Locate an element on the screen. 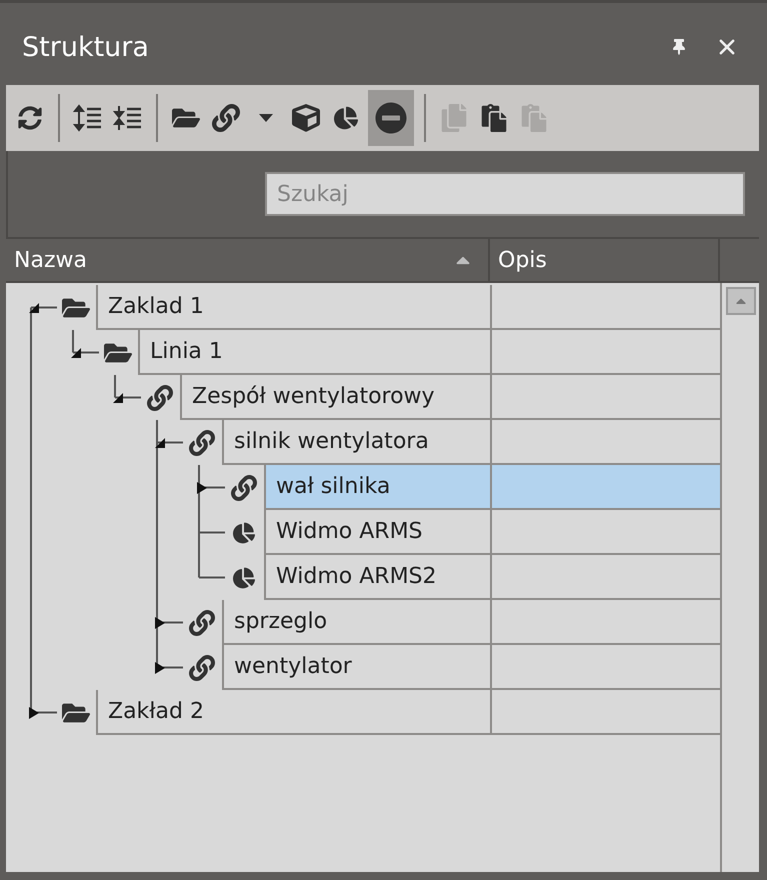 The image size is (767, 880). tree-item: Zaklad 1 is located at coordinates (293, 307).